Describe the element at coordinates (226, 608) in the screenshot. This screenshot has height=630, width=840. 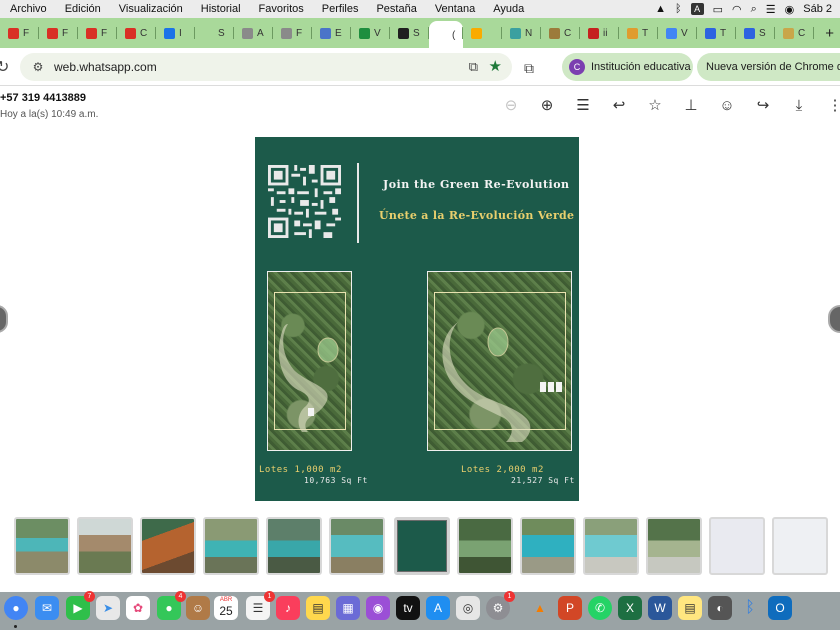
I see `calendar-icon: ABR 25` at that location.